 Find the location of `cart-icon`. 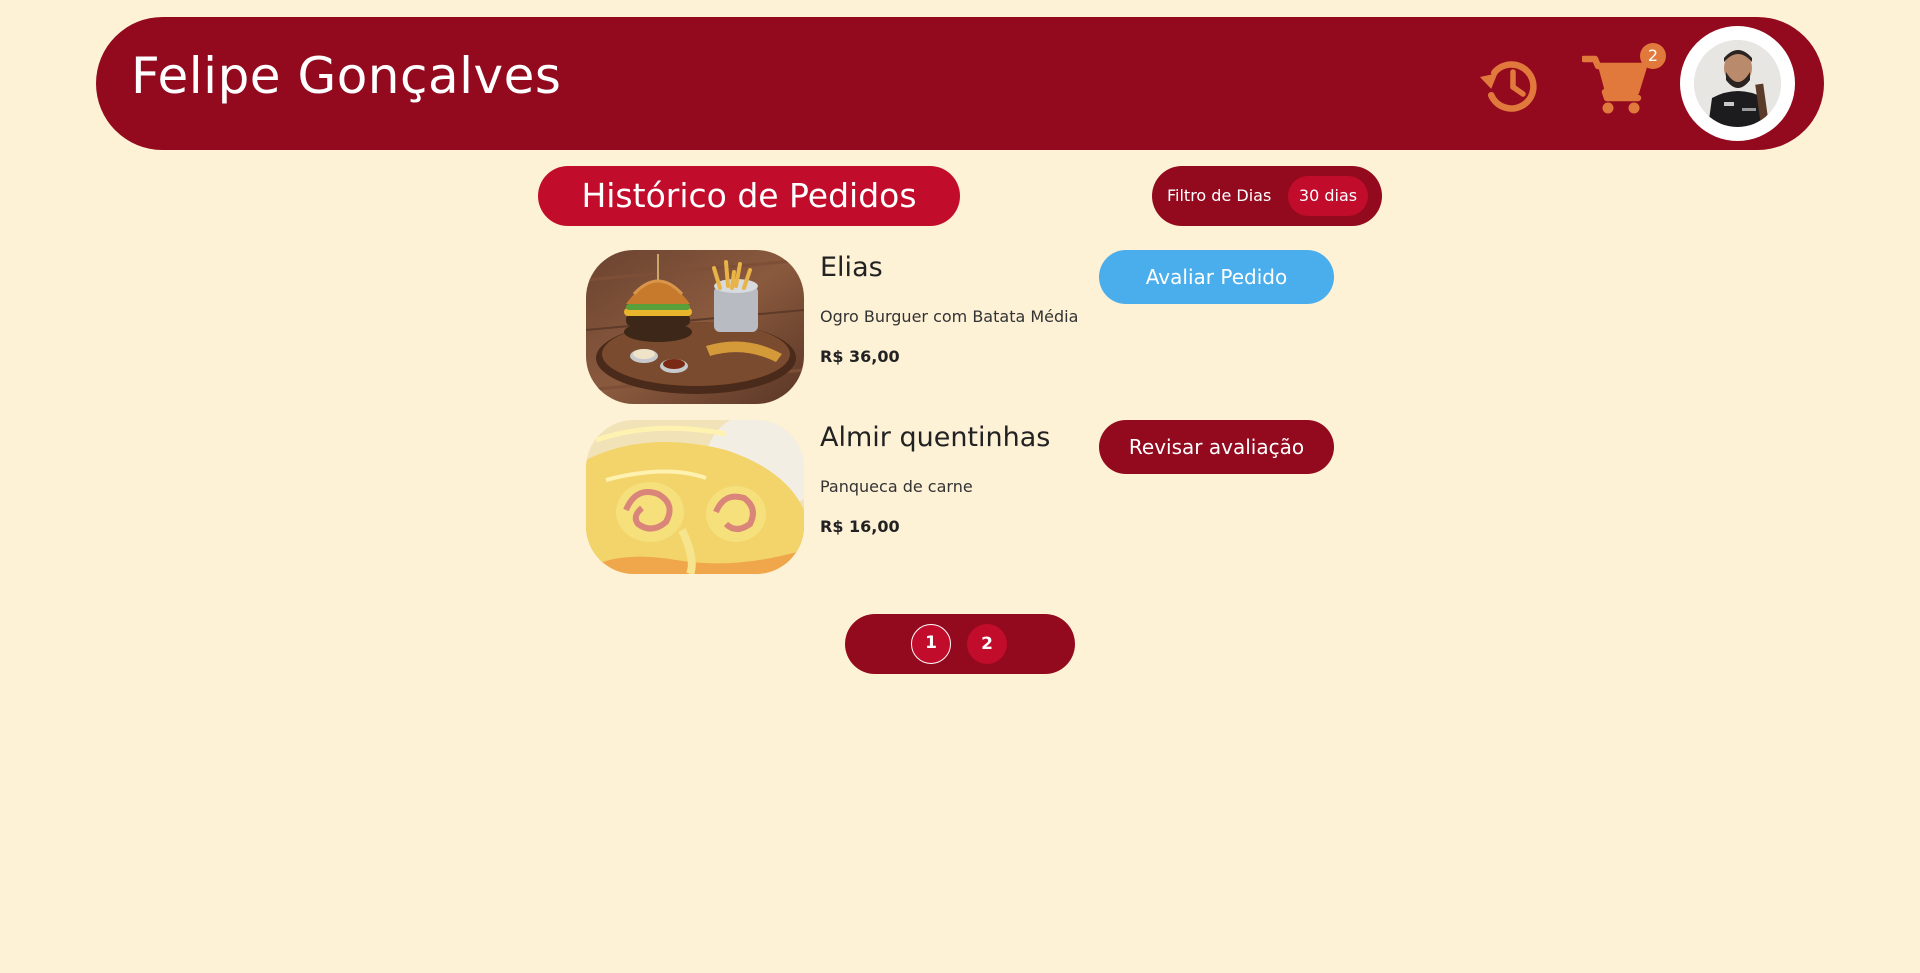

cart-icon is located at coordinates (1615, 85).